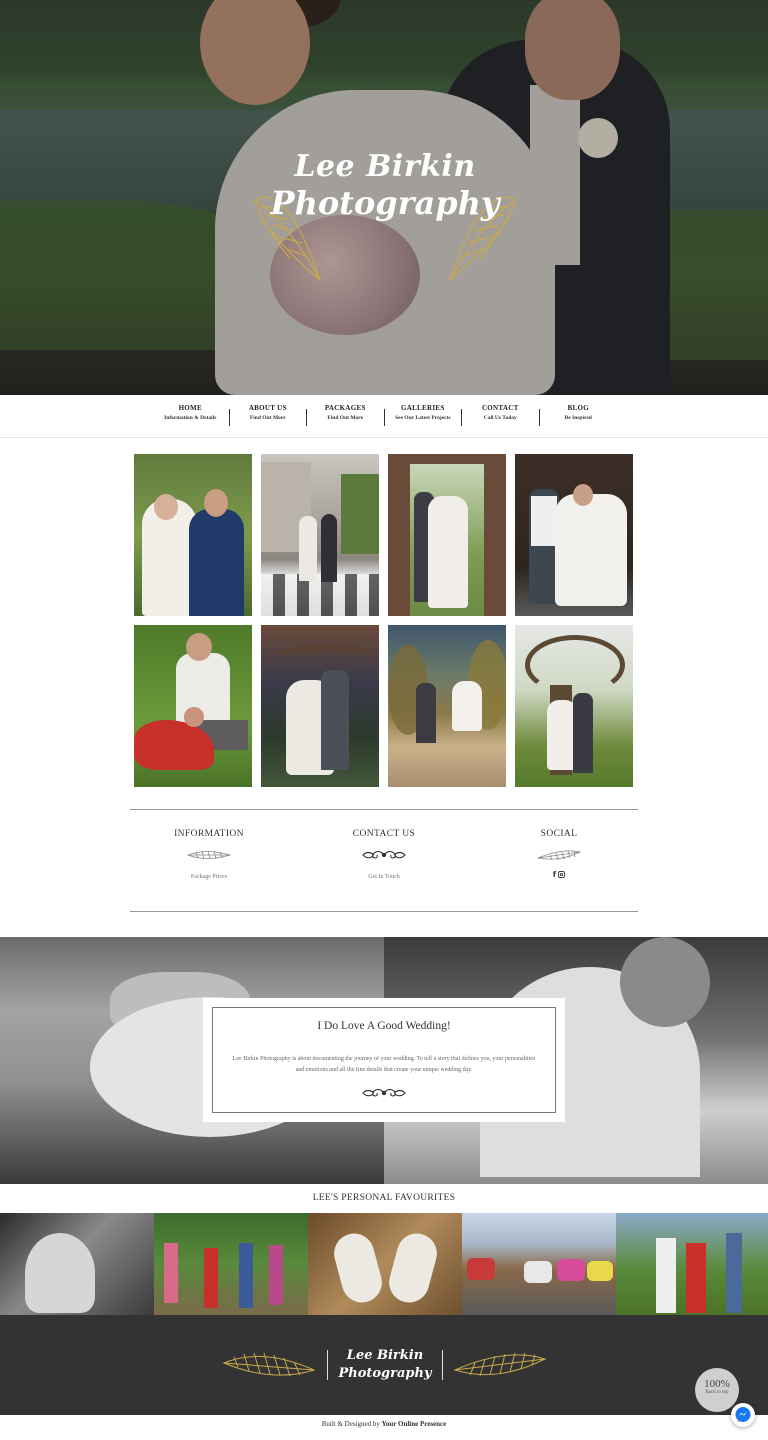 The image size is (768, 1440). I want to click on footer-logo-line-1: Lee Birkin, so click(385, 1355).